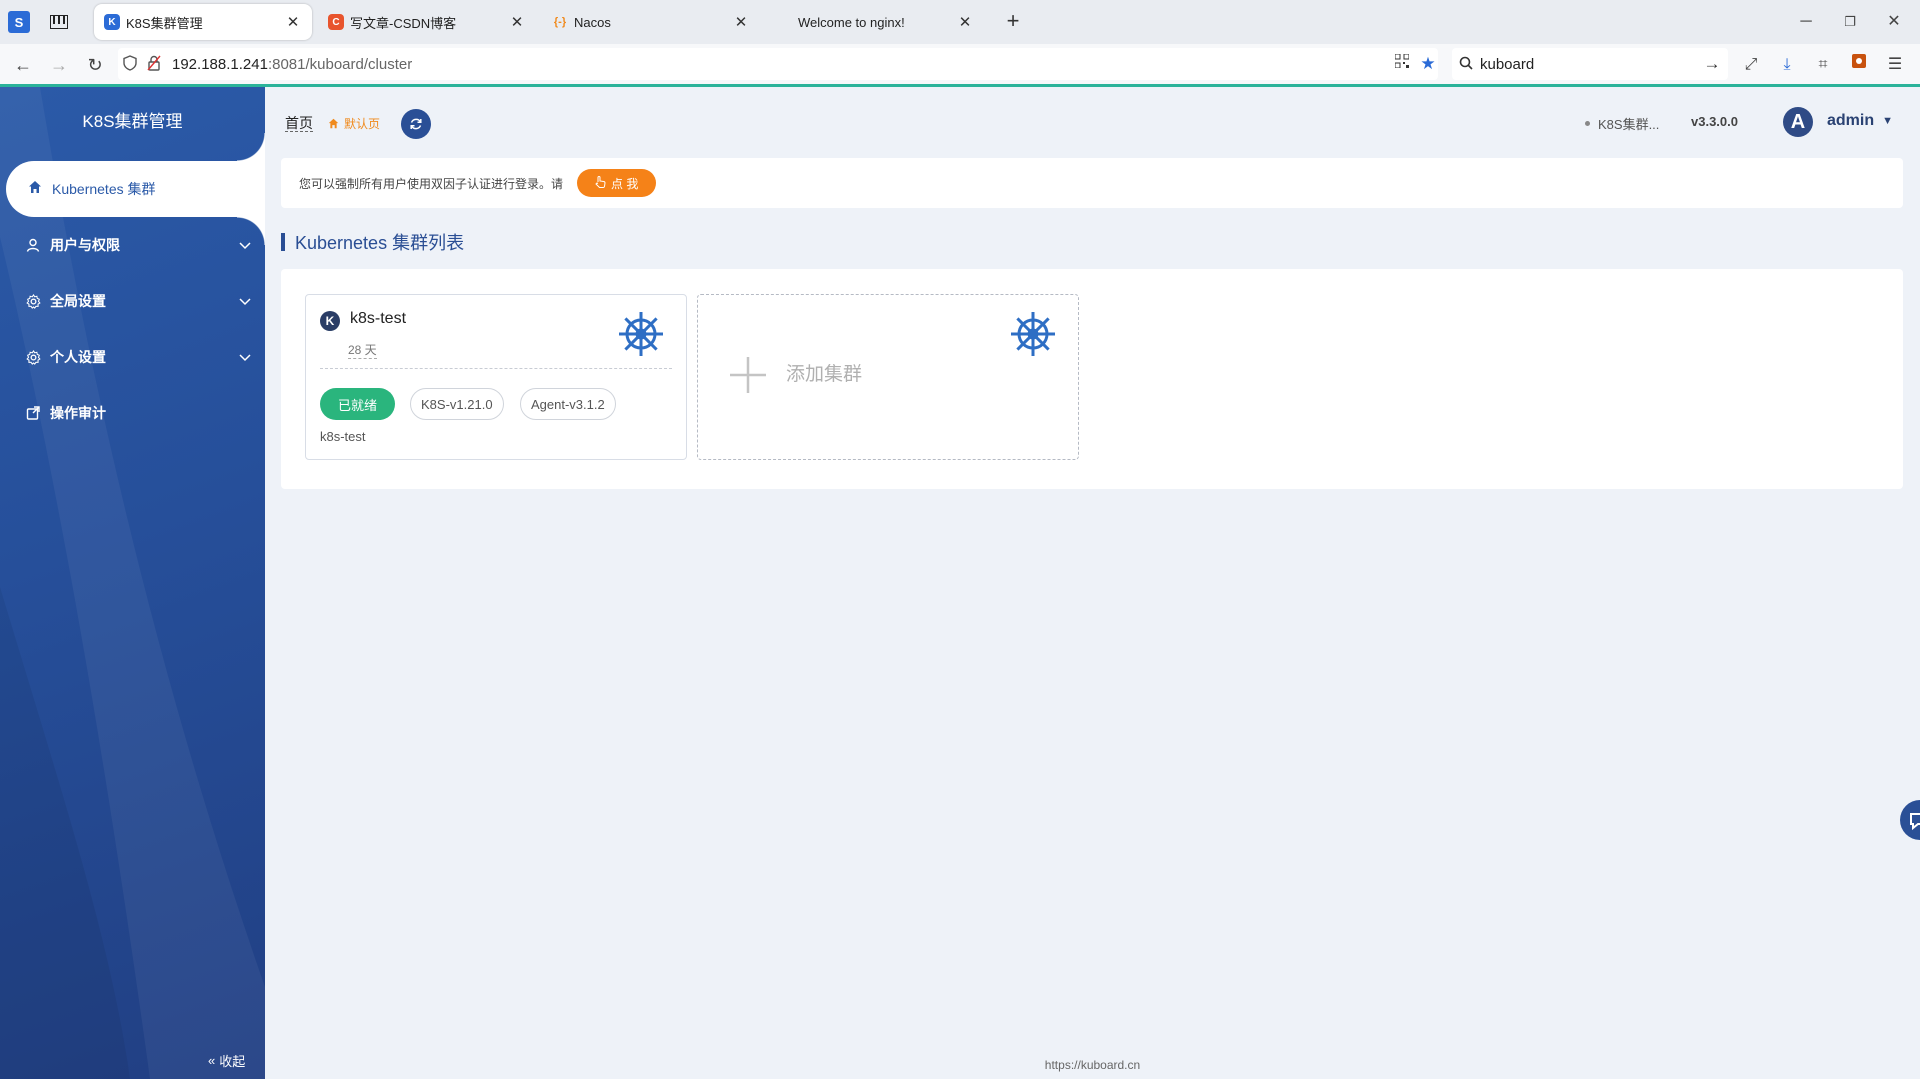  I want to click on crop-icon: ⌗, so click(1823, 65).